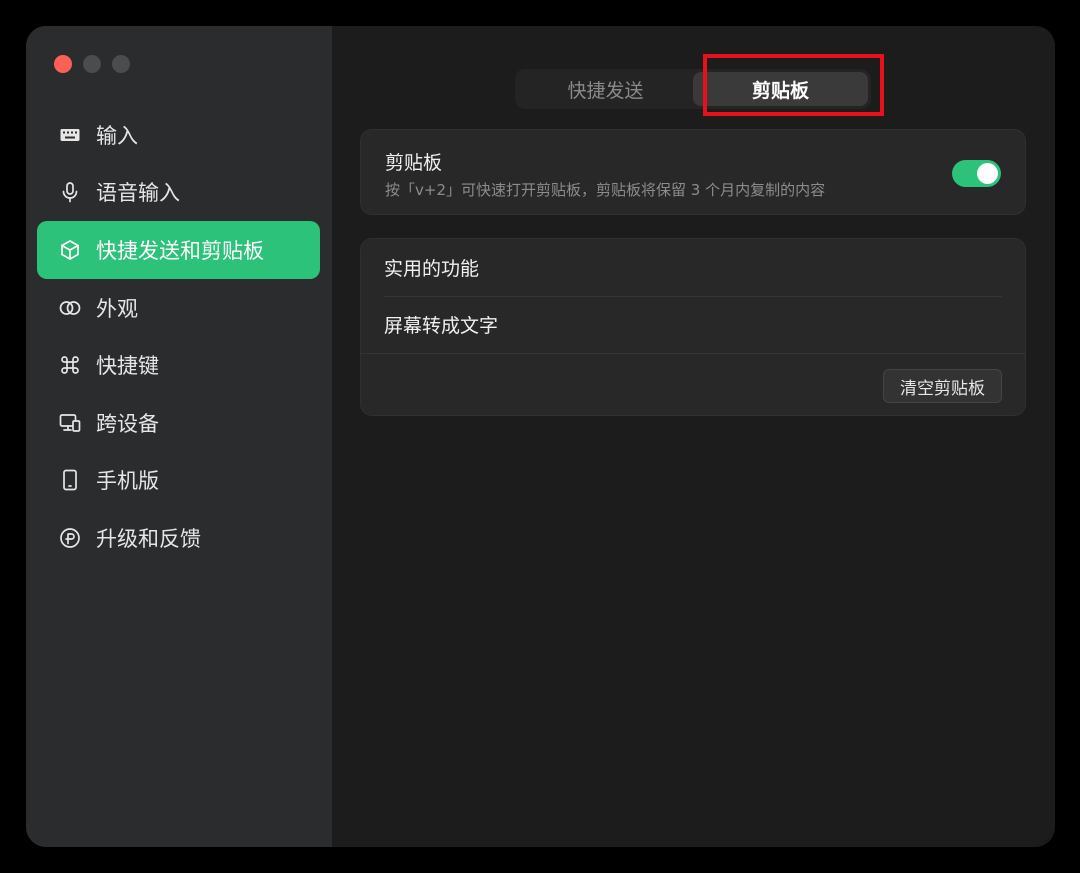 The height and width of the screenshot is (873, 1080). I want to click on sidebar-item-voice-input: 语音输入, so click(178, 193).